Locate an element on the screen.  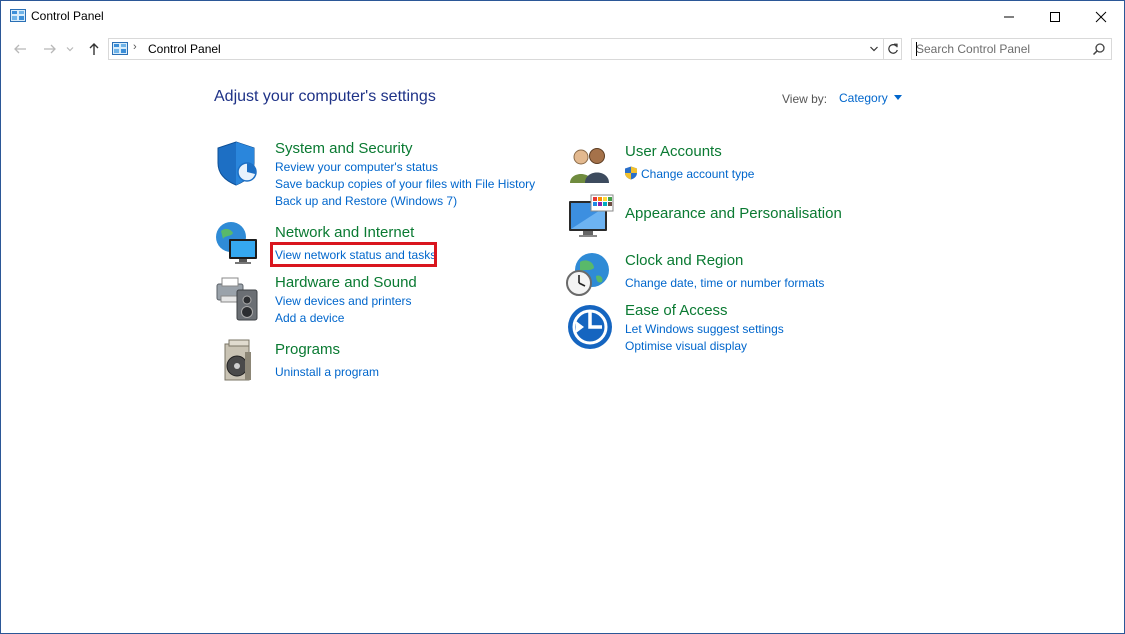
address-dropdown-button is located at coordinates (874, 49).